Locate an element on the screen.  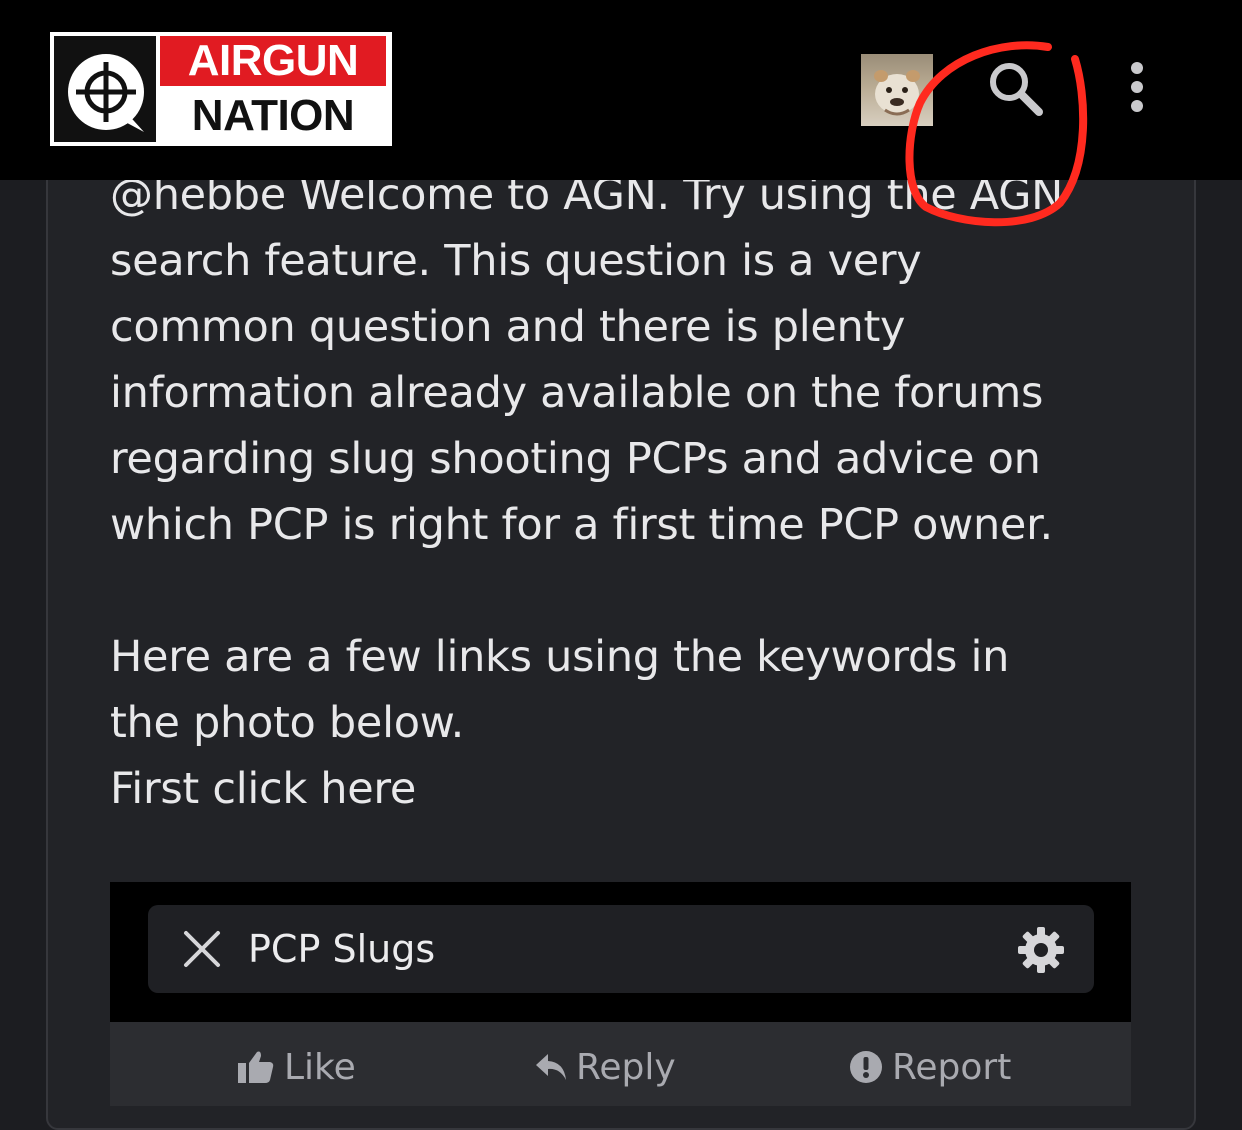
like-button: Like is located at coordinates (297, 1067).